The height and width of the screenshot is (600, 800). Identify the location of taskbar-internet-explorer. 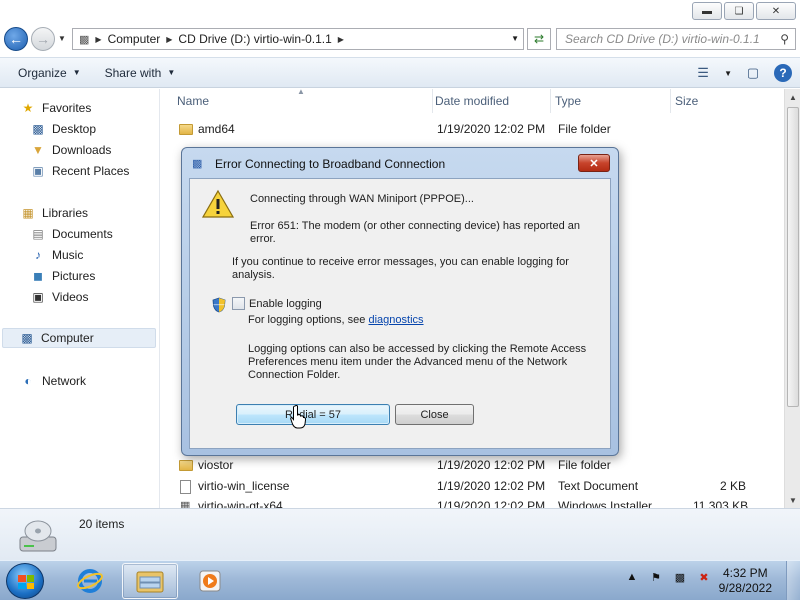
(90, 581).